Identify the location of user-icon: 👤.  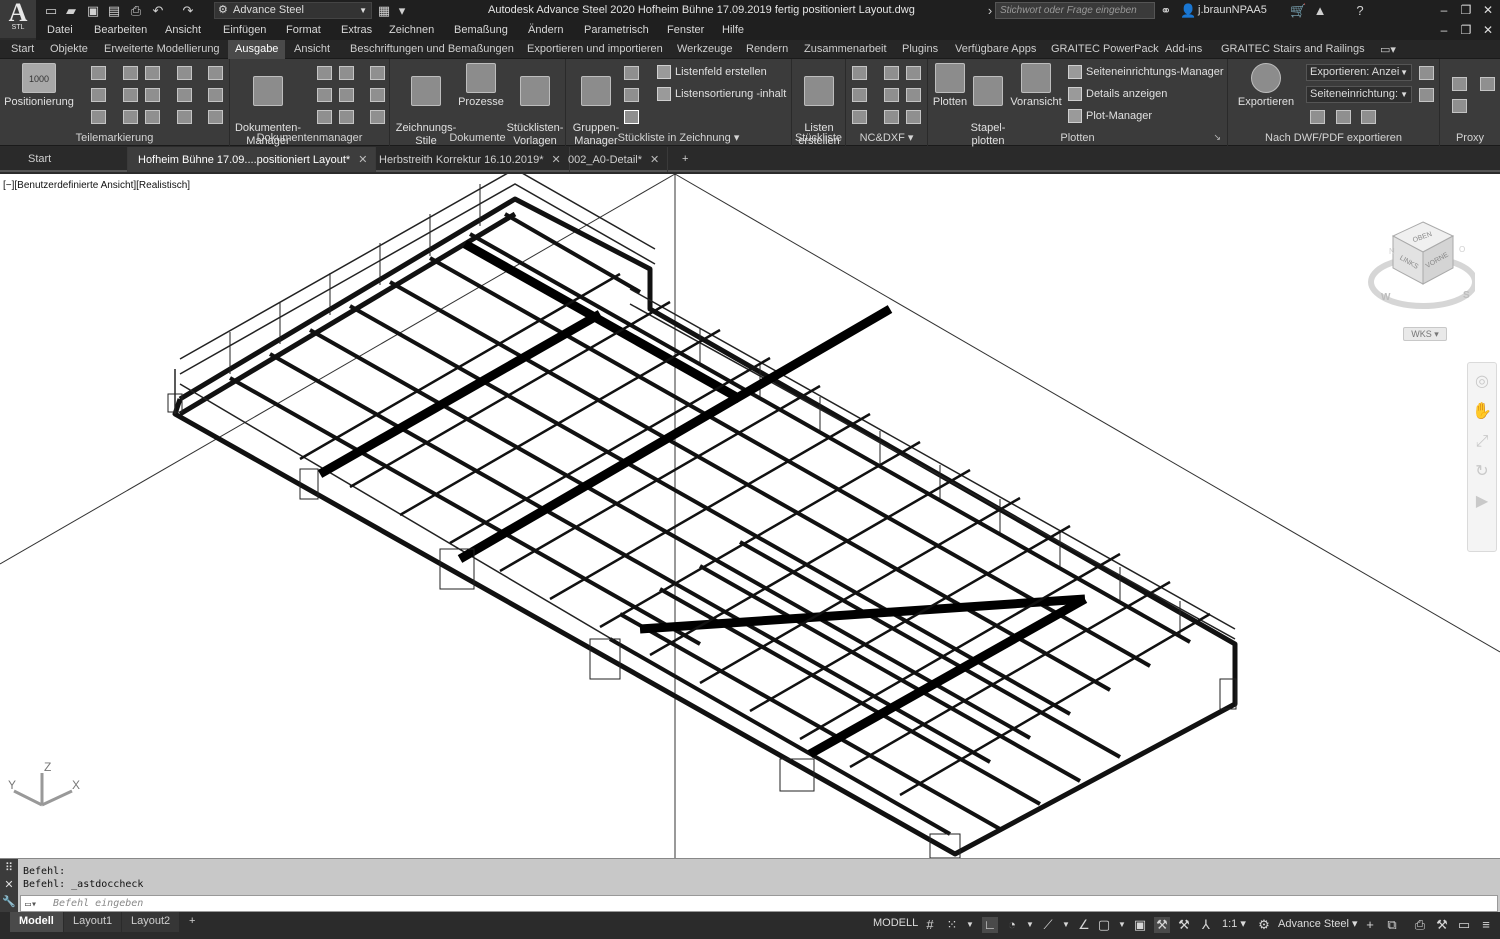
(1188, 11).